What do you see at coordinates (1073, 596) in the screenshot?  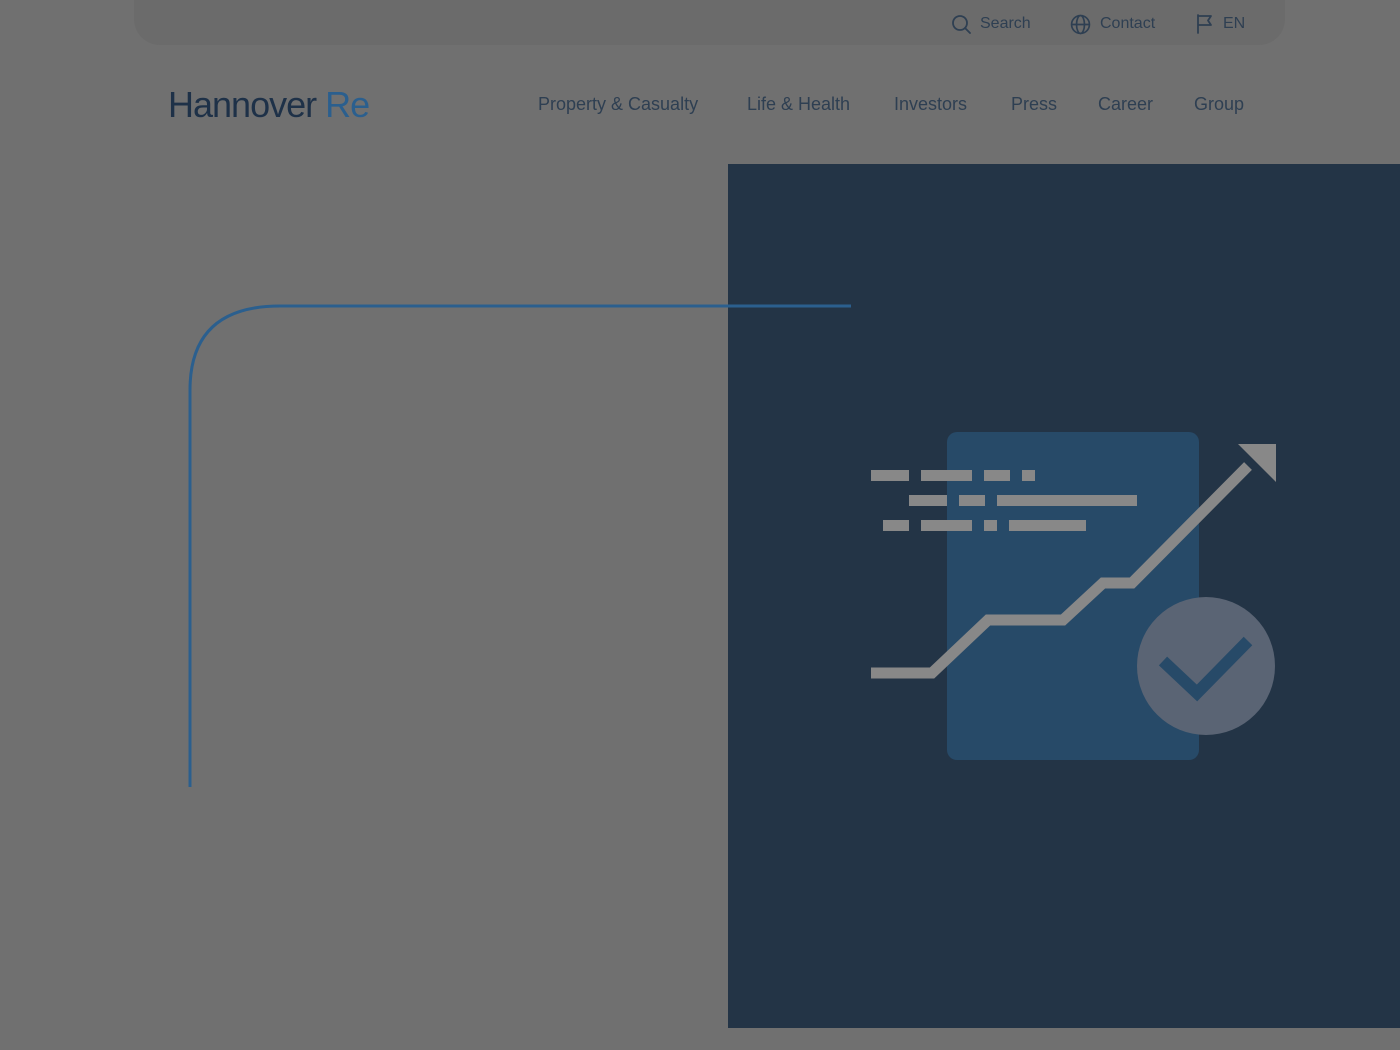 I see `growth-document-check-illustration` at bounding box center [1073, 596].